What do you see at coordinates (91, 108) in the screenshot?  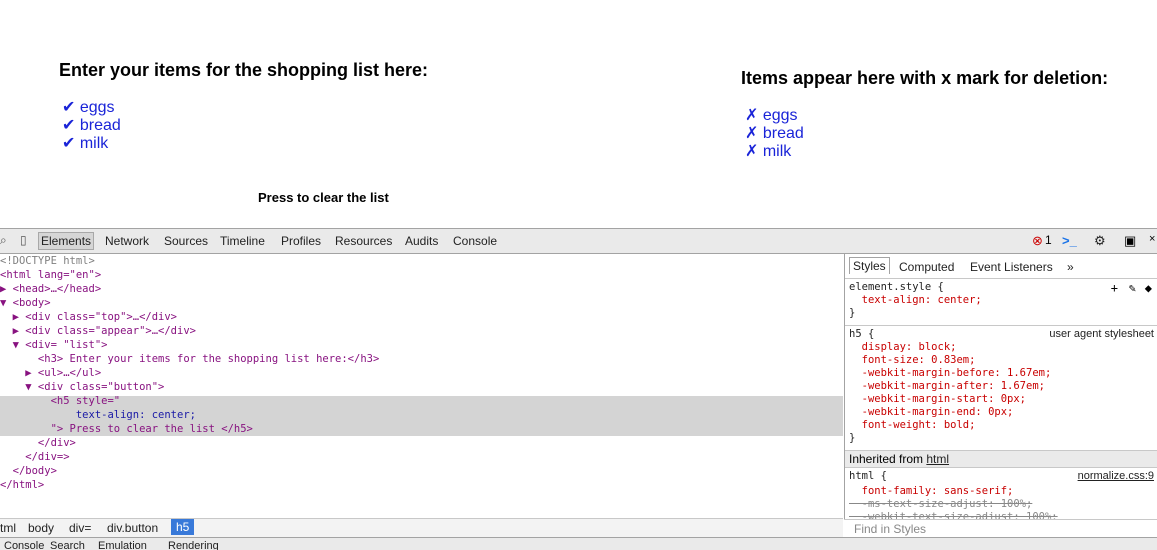 I see `list-item: ✔ eggs` at bounding box center [91, 108].